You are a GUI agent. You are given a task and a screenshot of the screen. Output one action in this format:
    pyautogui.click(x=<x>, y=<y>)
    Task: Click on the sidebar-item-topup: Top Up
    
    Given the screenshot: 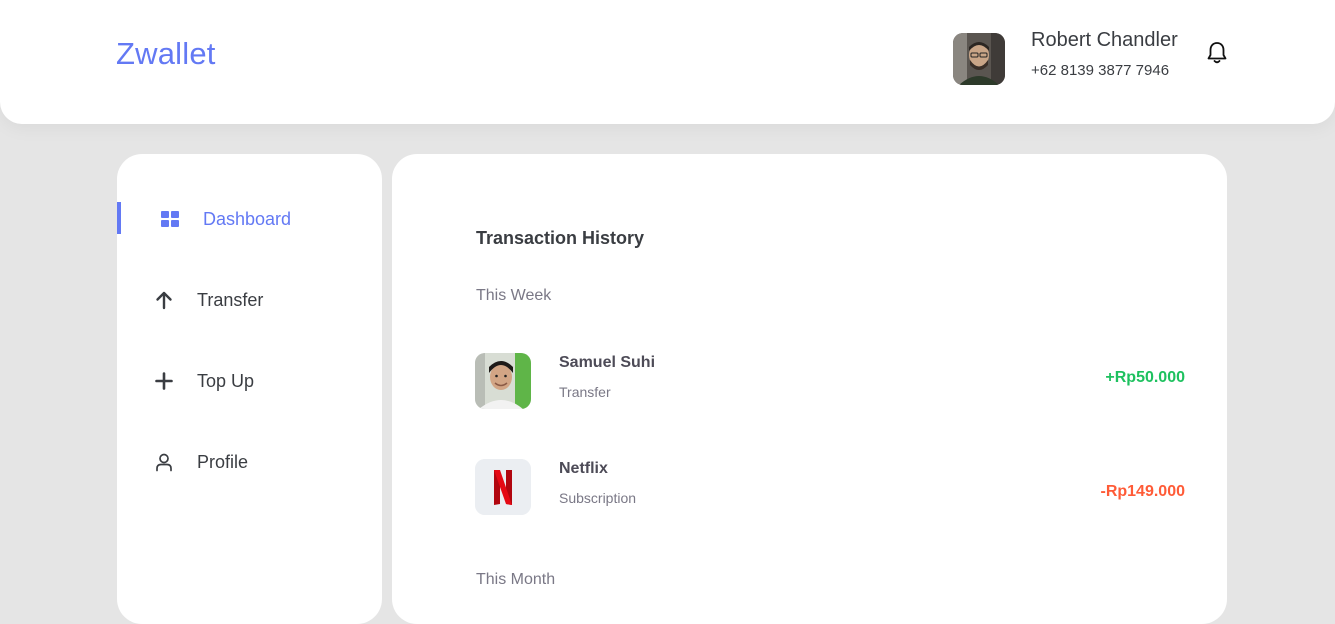 What is the action you would take?
    pyautogui.click(x=249, y=381)
    